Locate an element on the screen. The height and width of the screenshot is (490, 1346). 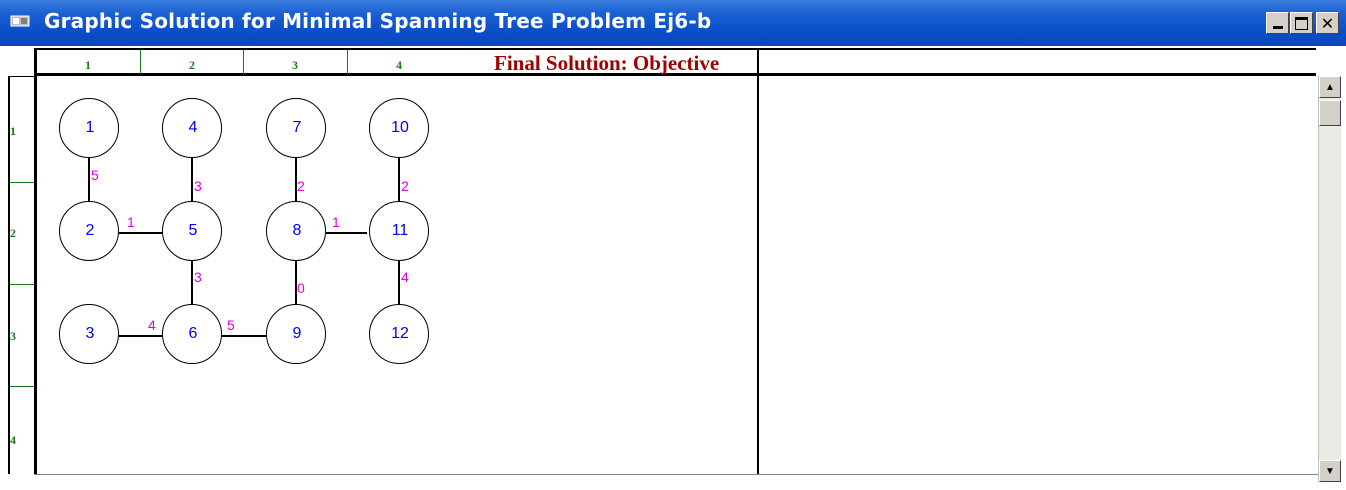
node-label: 4 is located at coordinates (193, 127).